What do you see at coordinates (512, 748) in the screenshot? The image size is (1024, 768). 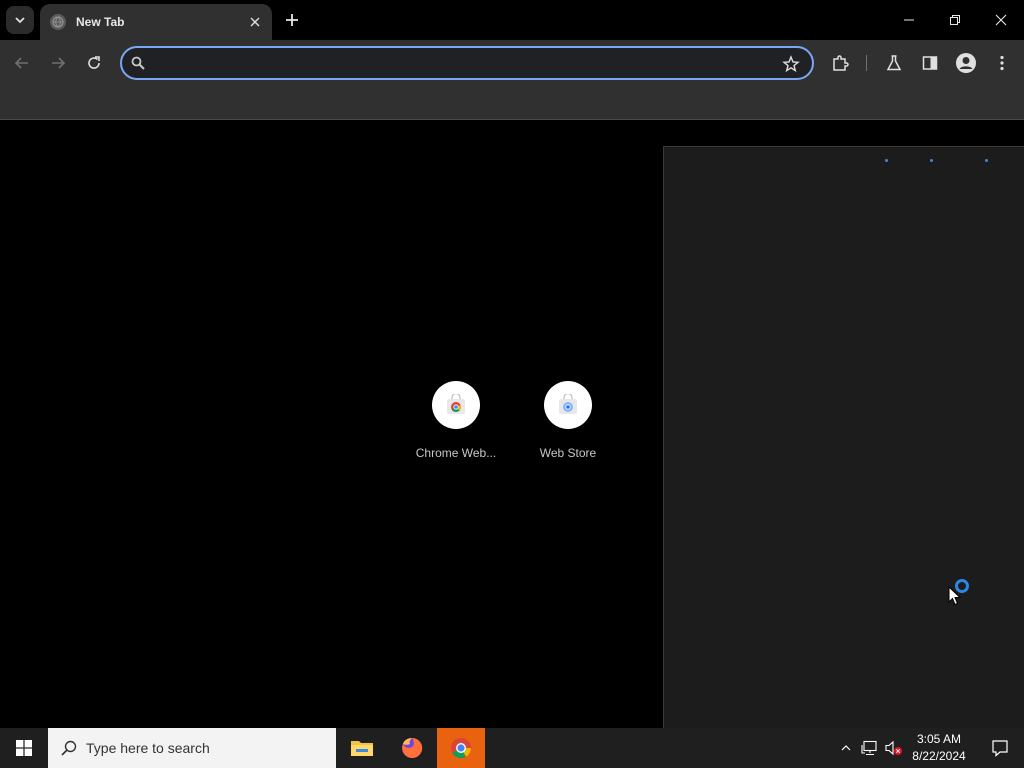 I see `taskbar: Type here to search 3:05 AM 8/22/2024` at bounding box center [512, 748].